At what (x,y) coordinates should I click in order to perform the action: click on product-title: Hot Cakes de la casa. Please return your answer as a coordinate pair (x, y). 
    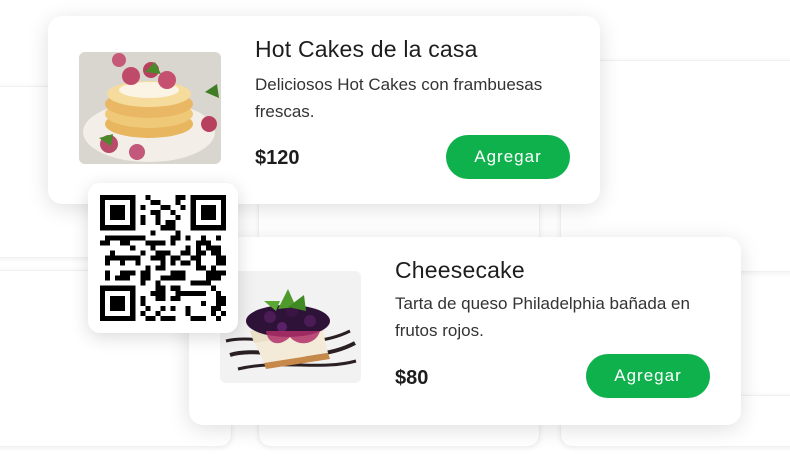
    Looking at the image, I should click on (366, 49).